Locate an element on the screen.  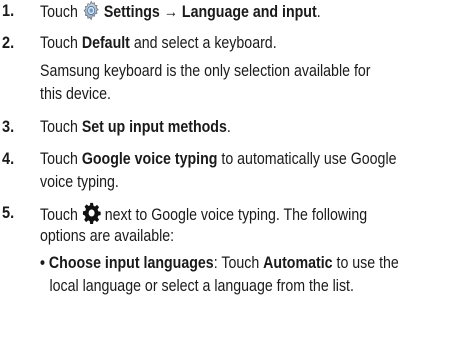
default-label: Default is located at coordinates (105, 43).